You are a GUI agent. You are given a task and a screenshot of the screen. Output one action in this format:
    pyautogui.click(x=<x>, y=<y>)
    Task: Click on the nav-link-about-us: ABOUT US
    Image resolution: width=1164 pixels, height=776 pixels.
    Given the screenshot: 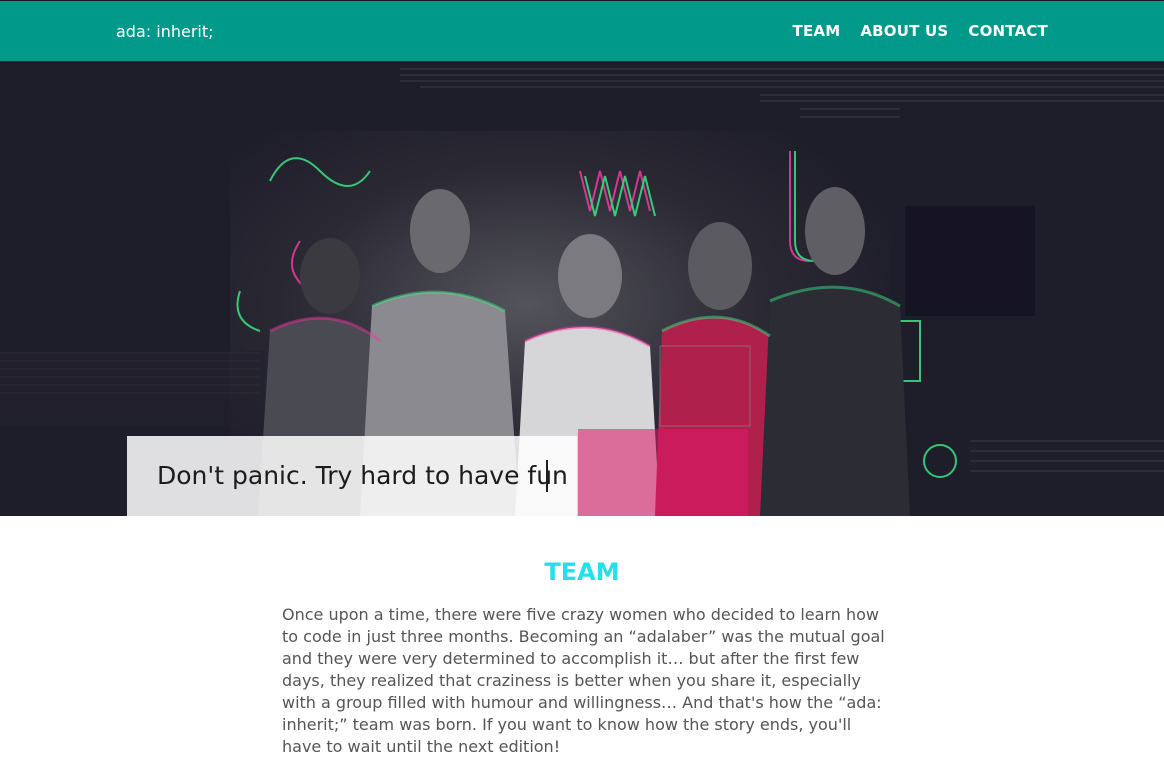 What is the action you would take?
    pyautogui.click(x=904, y=31)
    